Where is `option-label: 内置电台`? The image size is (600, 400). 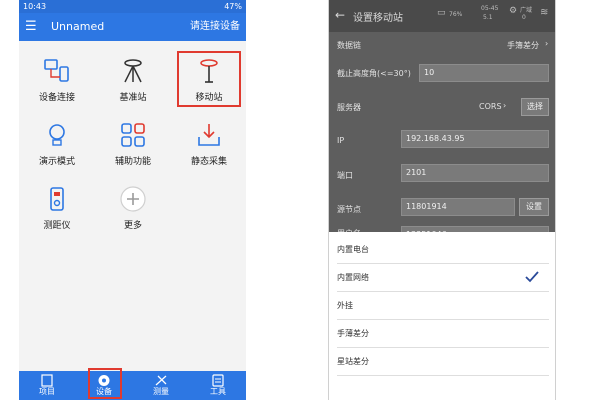
option-label: 内置电台 is located at coordinates (353, 249).